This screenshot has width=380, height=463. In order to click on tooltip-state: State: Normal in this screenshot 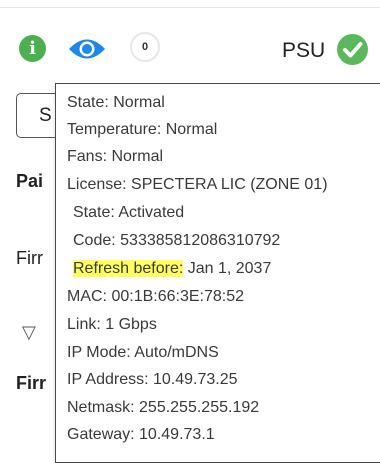, I will do `click(116, 102)`.